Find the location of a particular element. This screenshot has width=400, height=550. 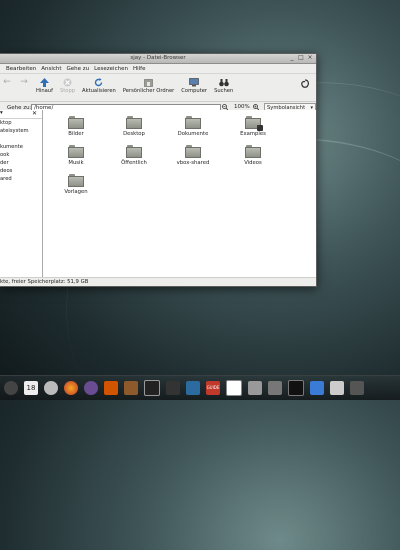

package-icon is located at coordinates (337, 388).